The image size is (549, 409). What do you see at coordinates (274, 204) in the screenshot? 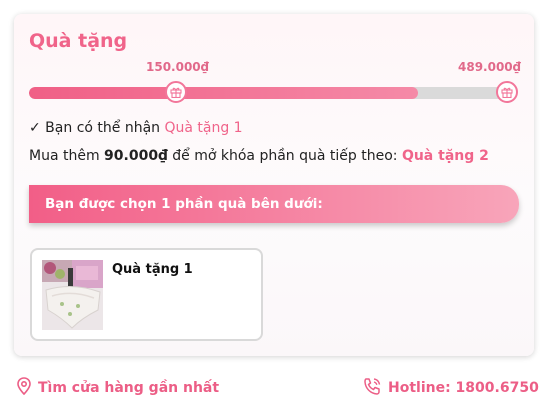
I see `choose-gift-banner: Bạn được chọn 1 phần quà bên dưới:` at bounding box center [274, 204].